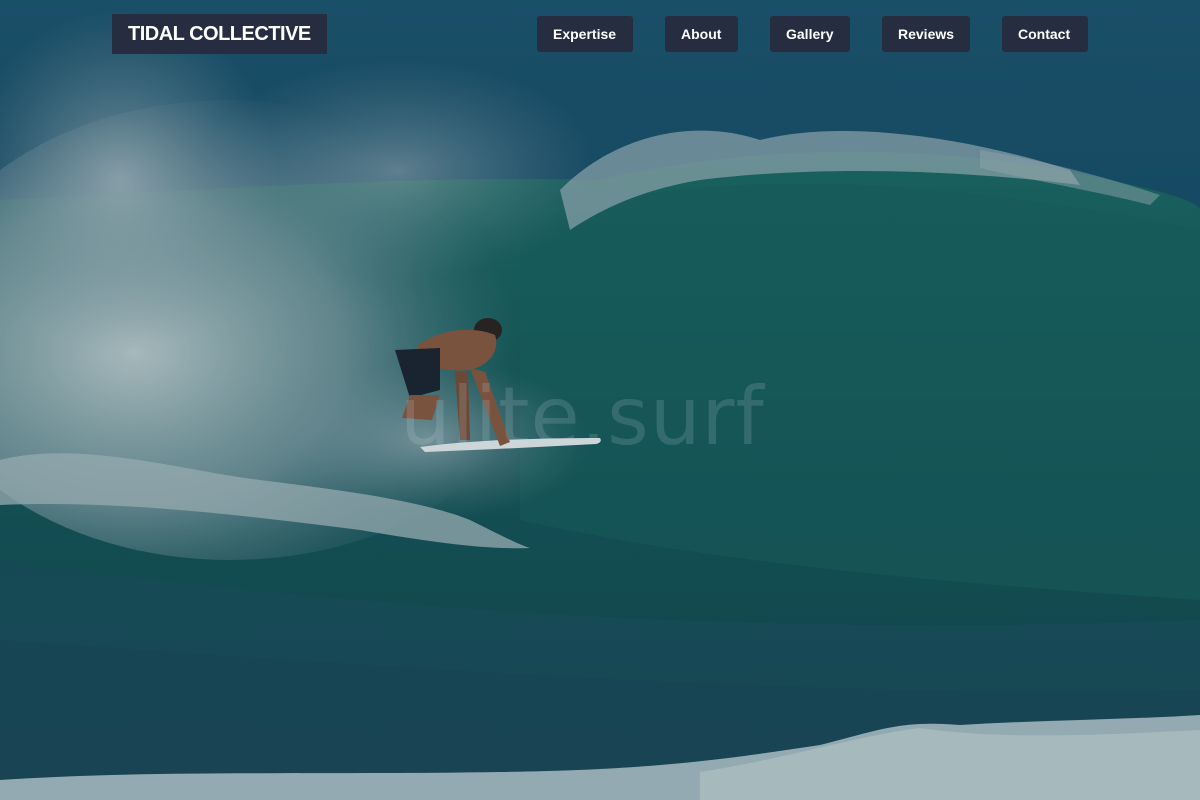  Describe the element at coordinates (1045, 34) in the screenshot. I see `nav-contact: Contact` at that location.